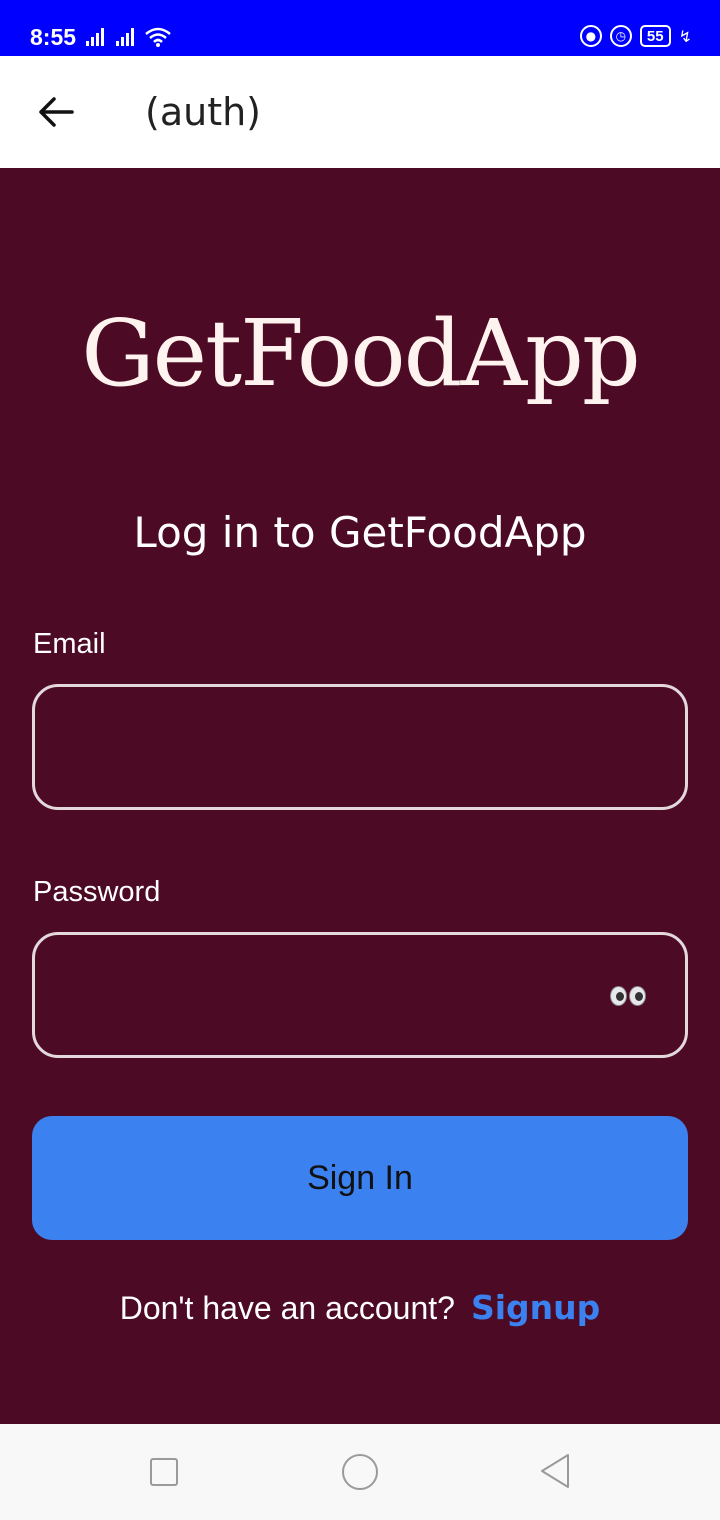  I want to click on app-header: (auth), so click(360, 112).